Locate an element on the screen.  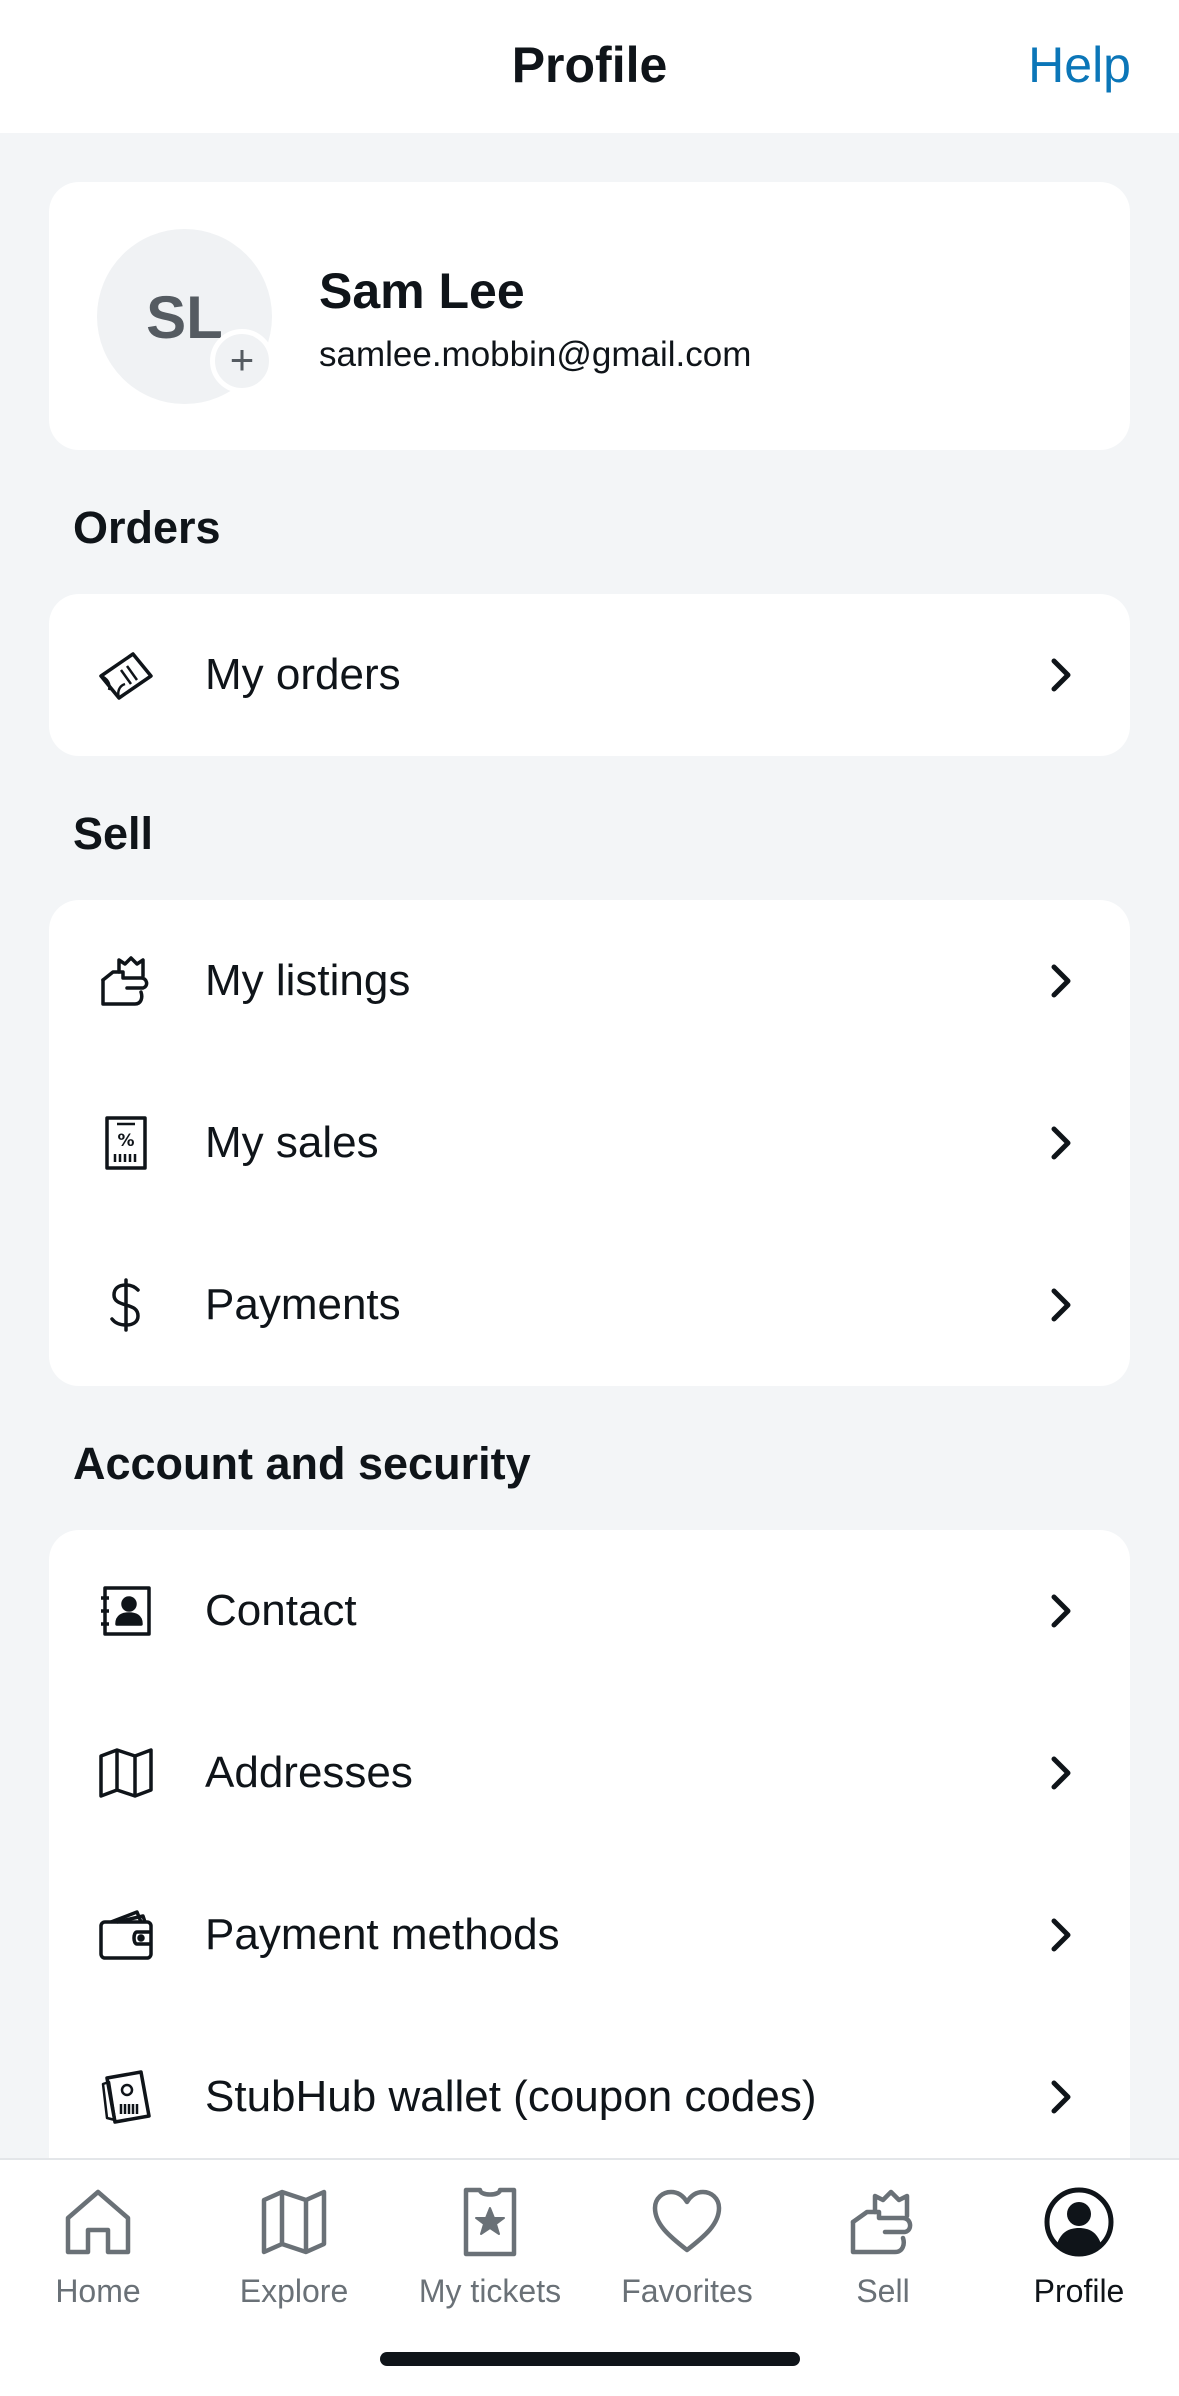
tab-label: Favorites is located at coordinates (687, 2291).